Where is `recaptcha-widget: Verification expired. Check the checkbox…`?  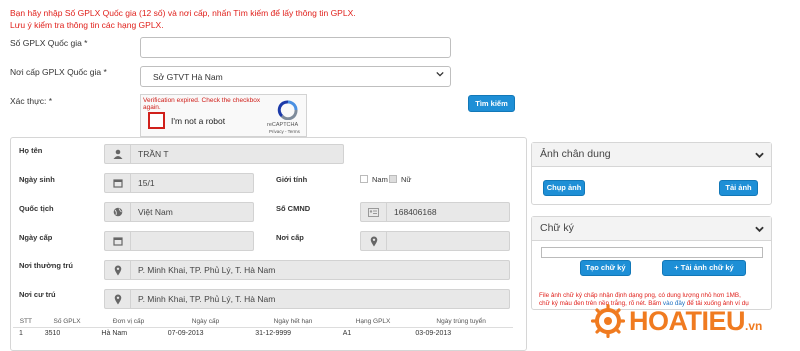
recaptcha-widget: Verification expired. Check the checkbox… is located at coordinates (223, 115).